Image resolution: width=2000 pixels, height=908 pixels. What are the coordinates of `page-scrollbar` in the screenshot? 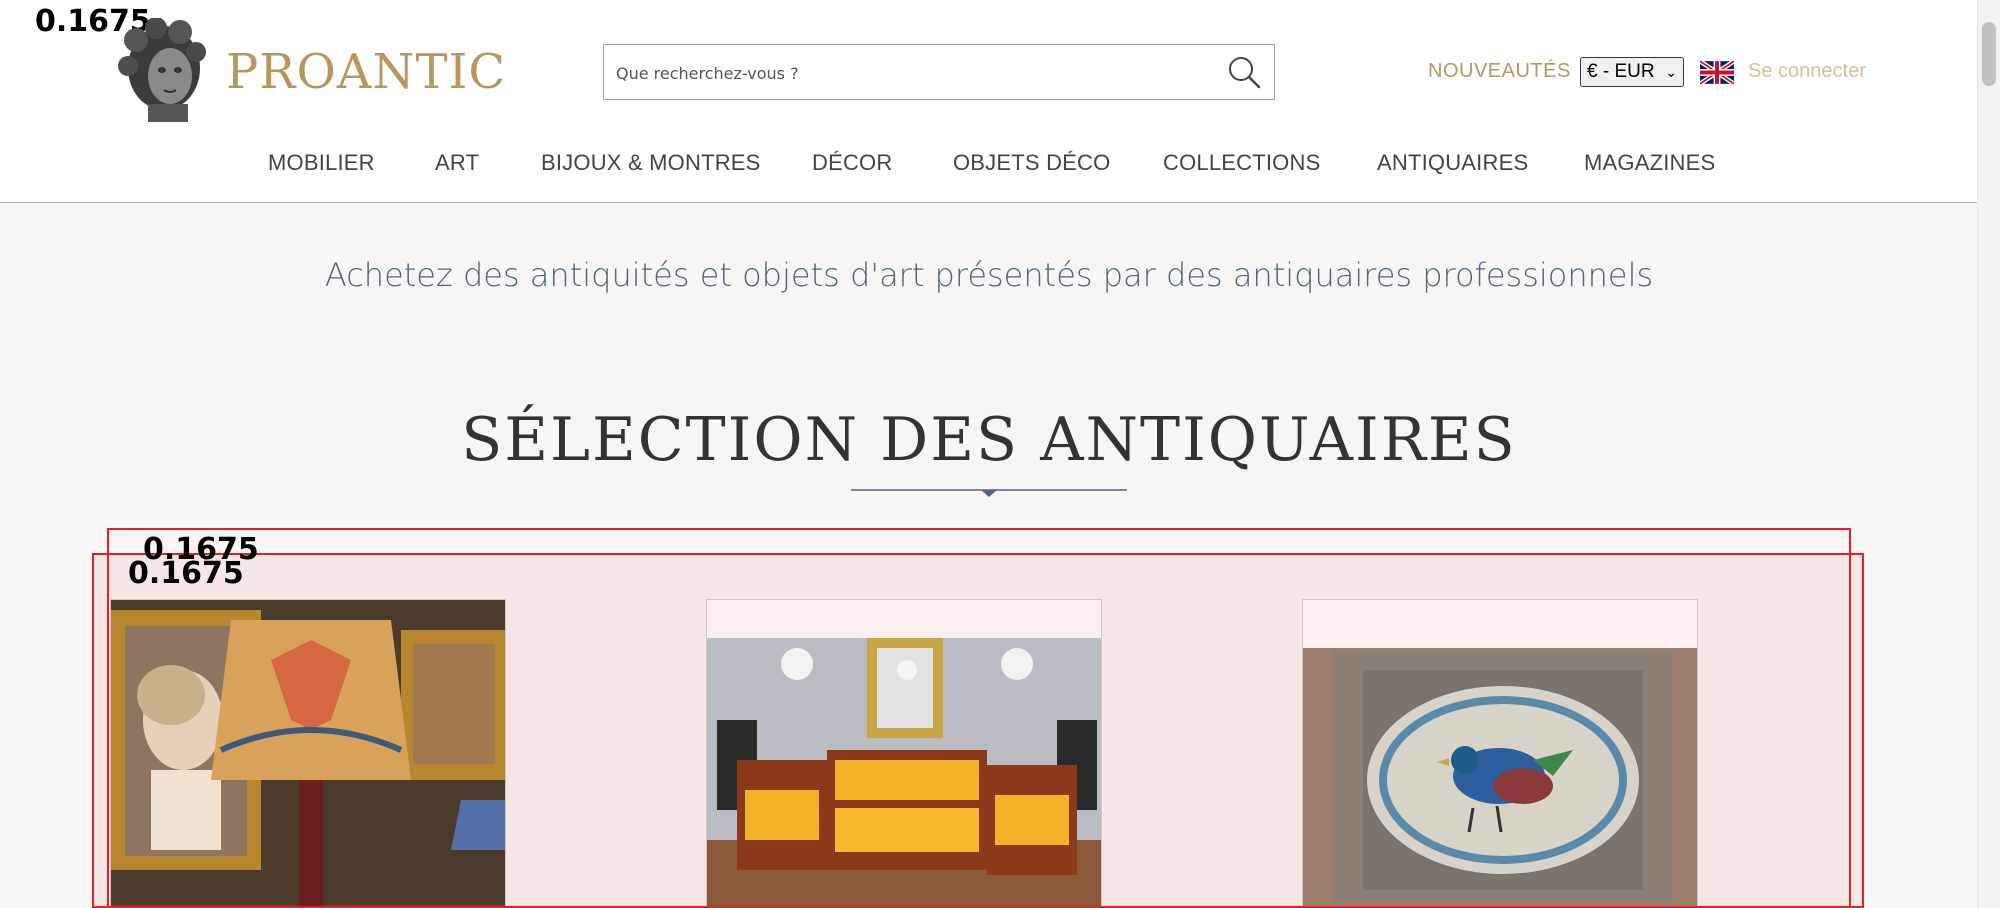 It's located at (1988, 454).